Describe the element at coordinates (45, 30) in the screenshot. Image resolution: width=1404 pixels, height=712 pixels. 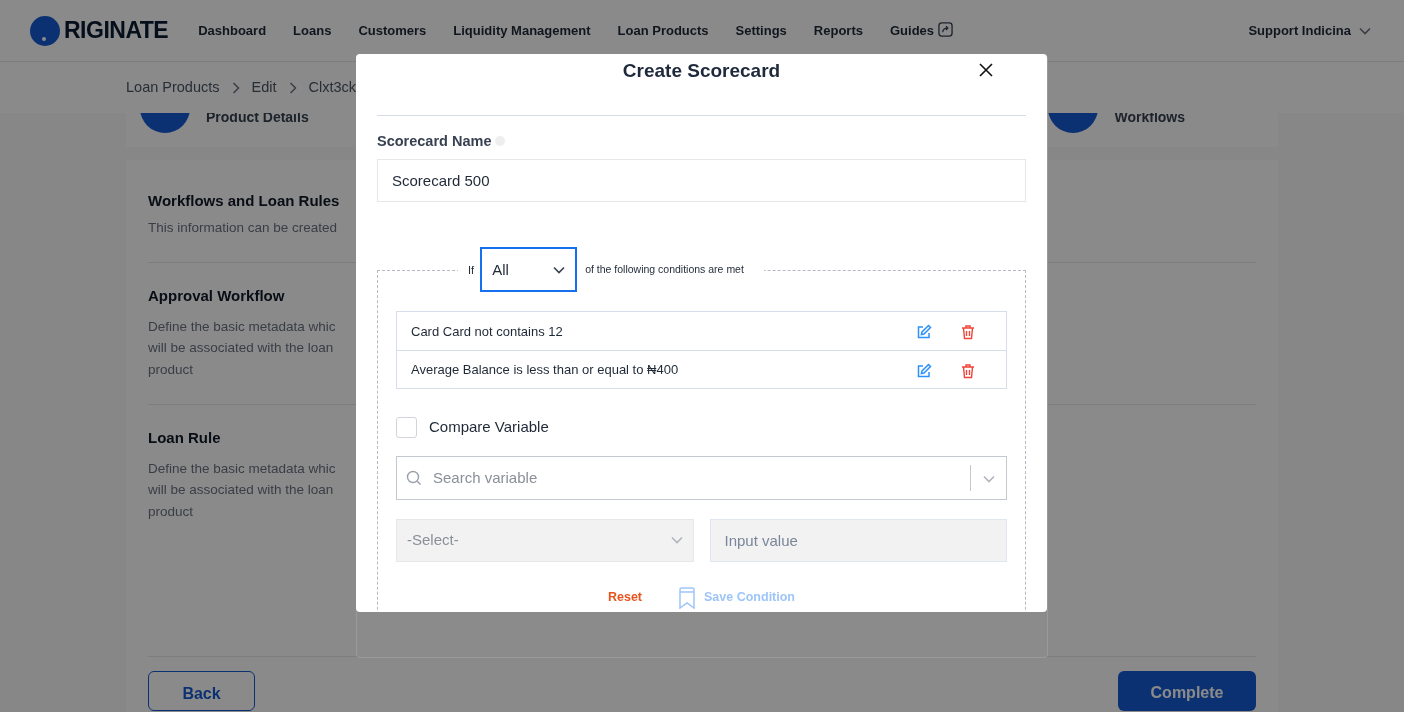
I see `logo-icon` at that location.